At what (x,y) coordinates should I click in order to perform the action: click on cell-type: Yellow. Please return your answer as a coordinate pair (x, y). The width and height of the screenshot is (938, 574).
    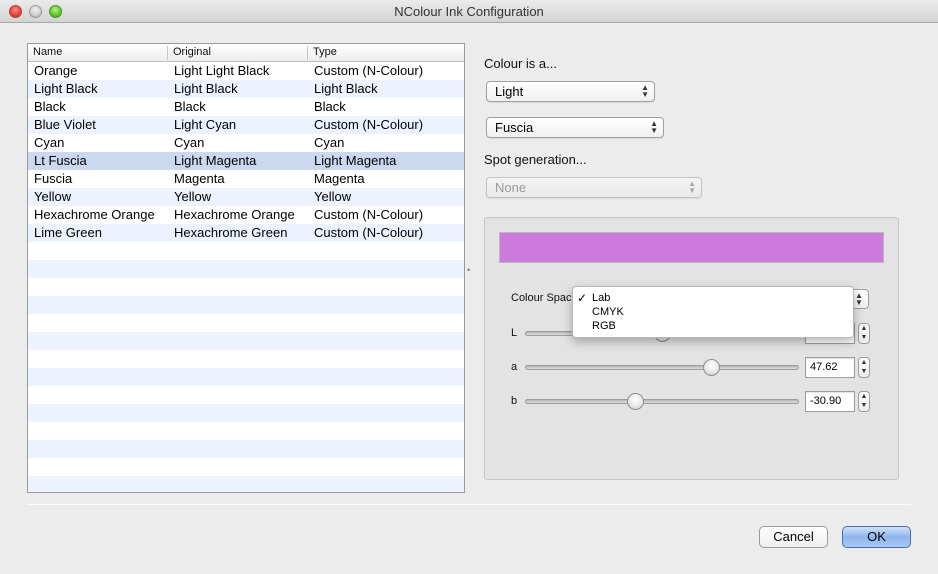
    Looking at the image, I should click on (333, 196).